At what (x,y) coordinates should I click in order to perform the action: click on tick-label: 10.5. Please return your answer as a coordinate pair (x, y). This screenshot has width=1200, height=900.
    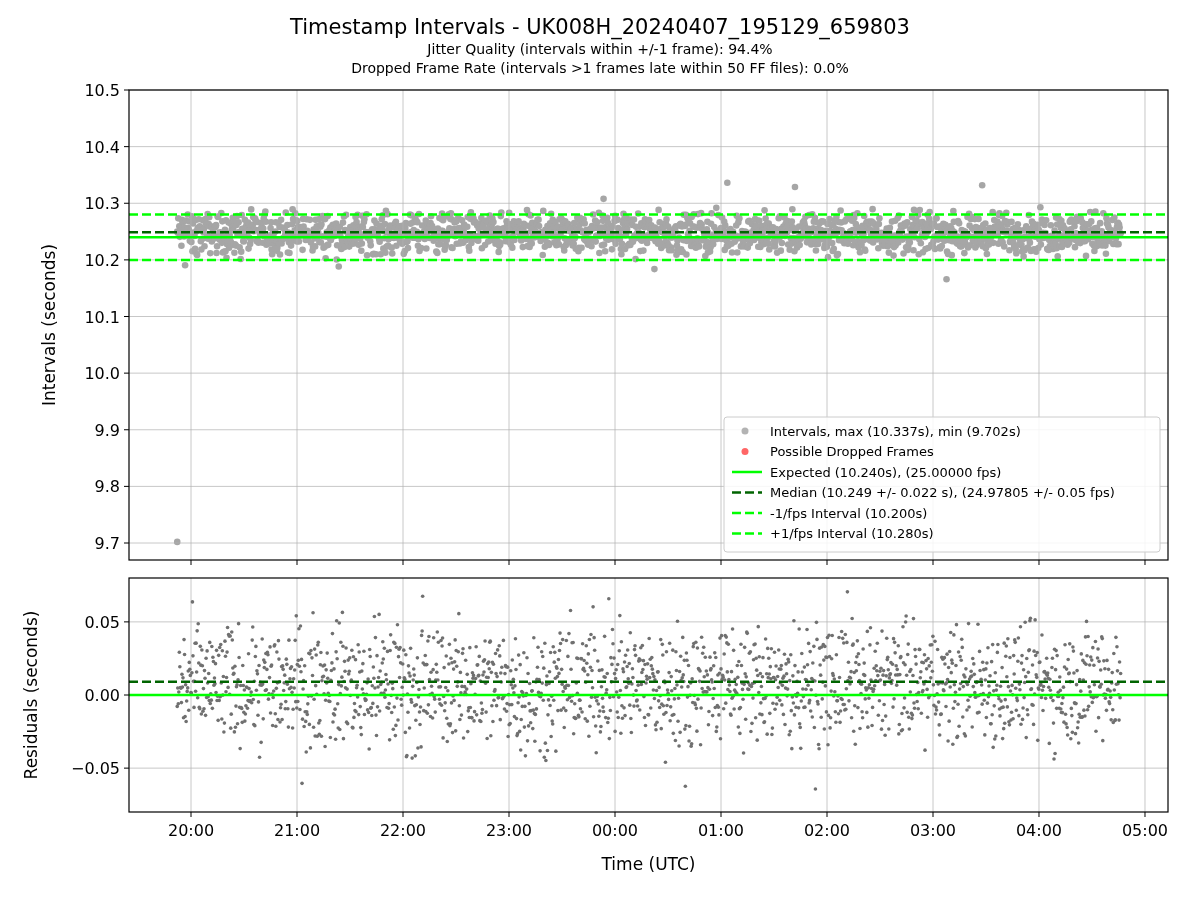
    Looking at the image, I should click on (102, 90).